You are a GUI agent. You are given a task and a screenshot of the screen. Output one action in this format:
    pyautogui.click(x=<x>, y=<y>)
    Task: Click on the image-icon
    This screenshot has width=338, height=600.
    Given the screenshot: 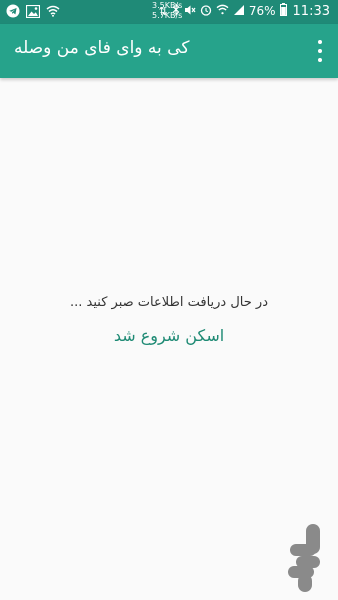 What is the action you would take?
    pyautogui.click(x=33, y=11)
    